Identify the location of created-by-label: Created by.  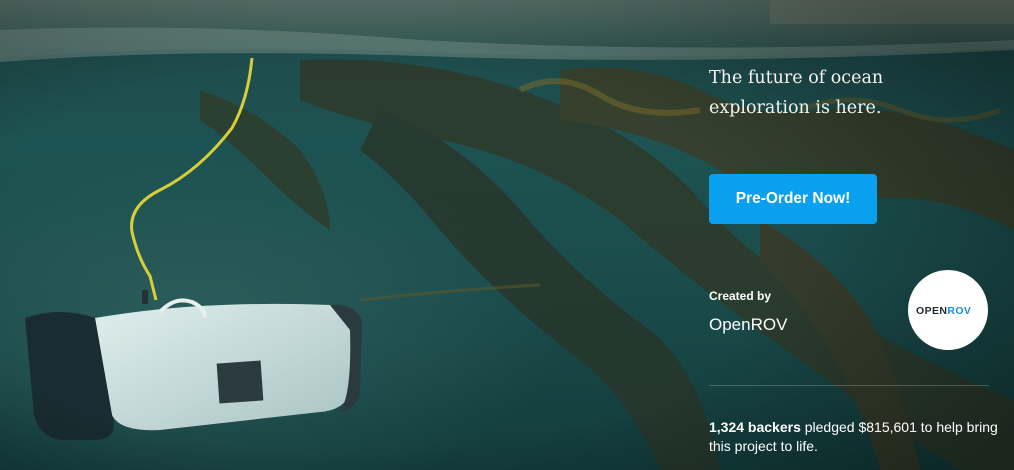
(740, 296).